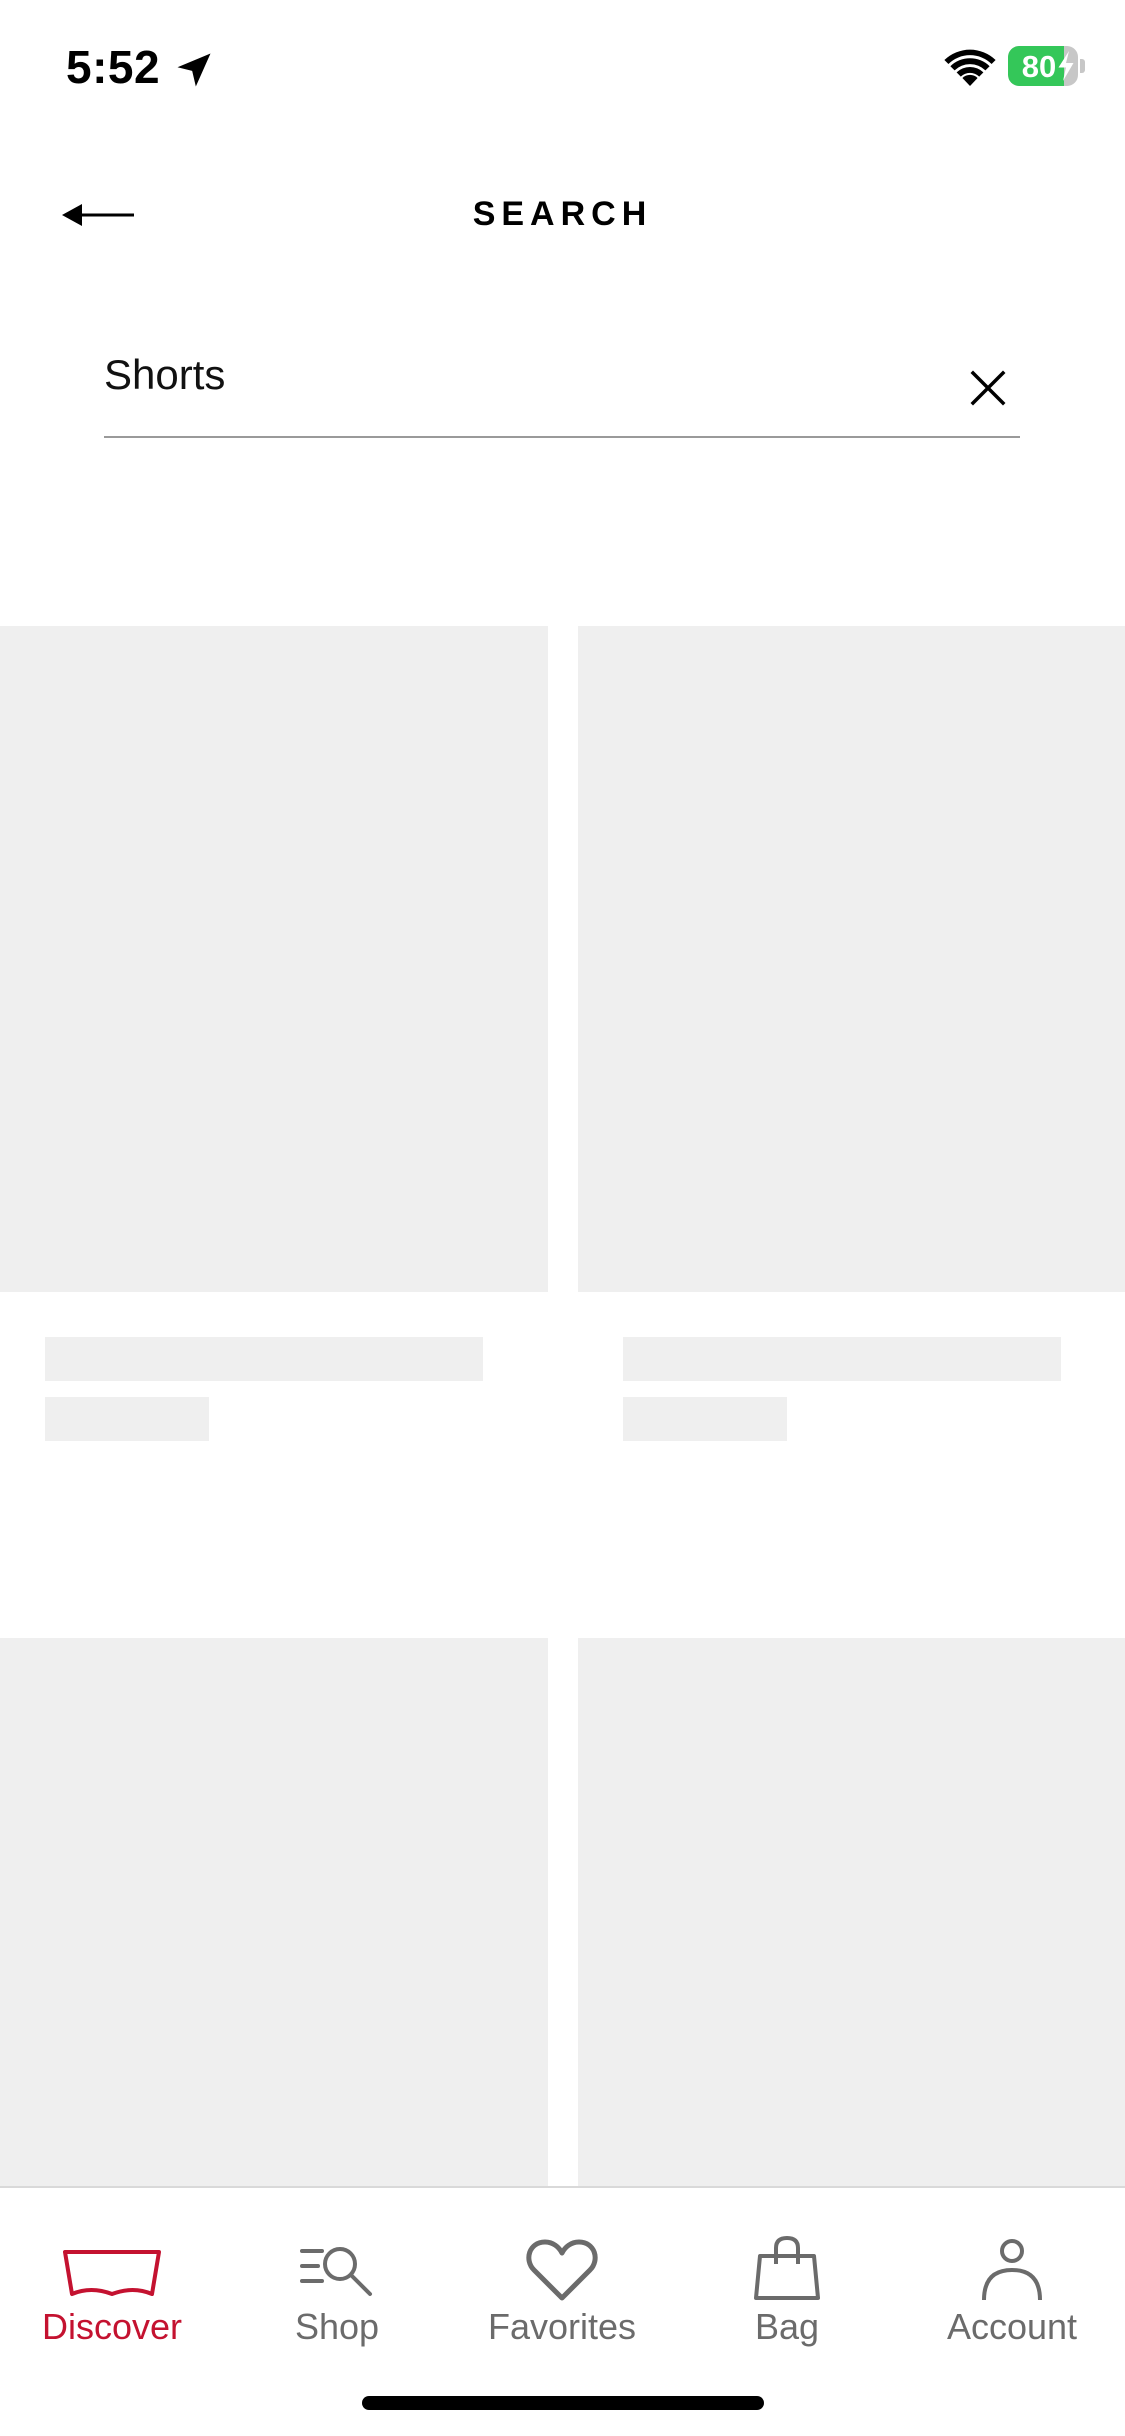 Image resolution: width=1125 pixels, height=2436 pixels. Describe the element at coordinates (562, 2270) in the screenshot. I see `heart-icon` at that location.